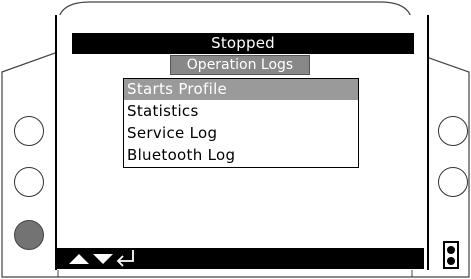  I want to click on navigation-bar, so click(240, 258).